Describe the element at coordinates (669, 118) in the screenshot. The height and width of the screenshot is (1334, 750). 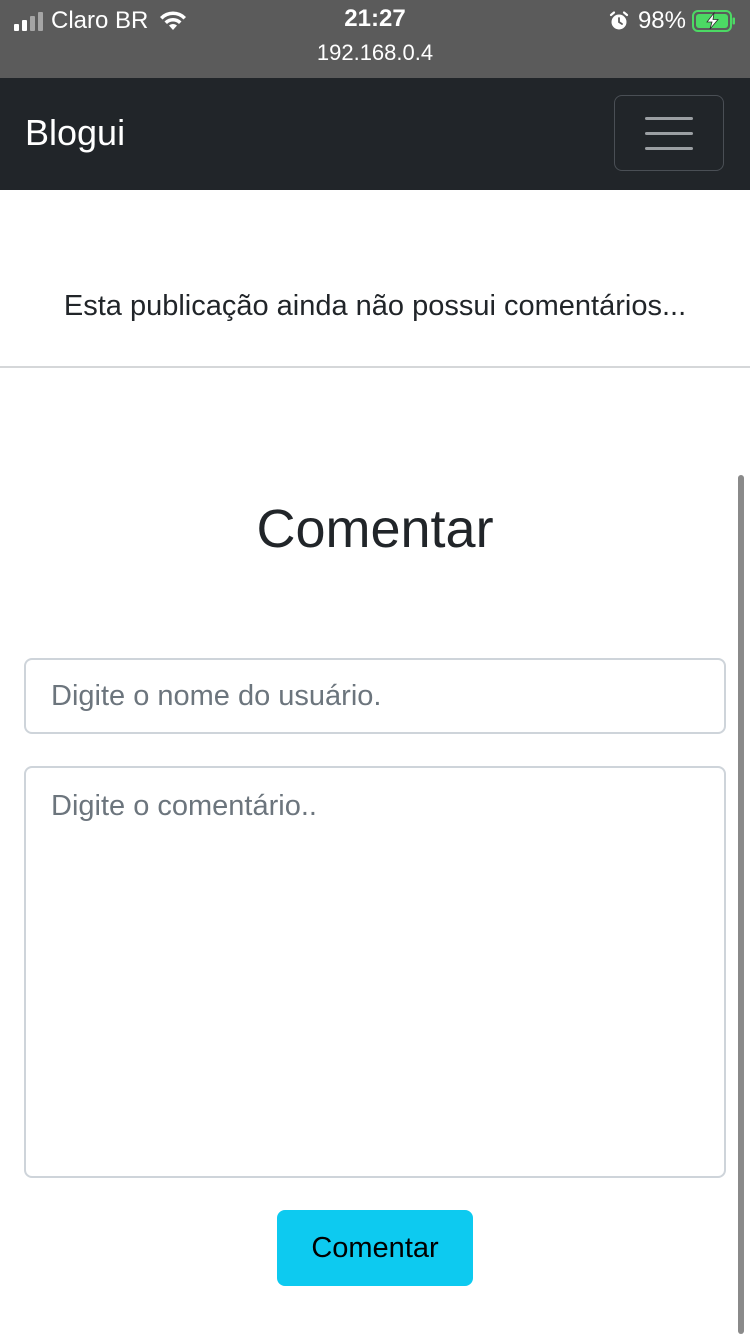
I see `hamburger-menu-icon` at that location.